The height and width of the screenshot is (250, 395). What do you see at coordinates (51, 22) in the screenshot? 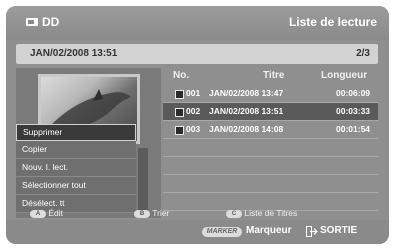
I see `app-title: DD` at bounding box center [51, 22].